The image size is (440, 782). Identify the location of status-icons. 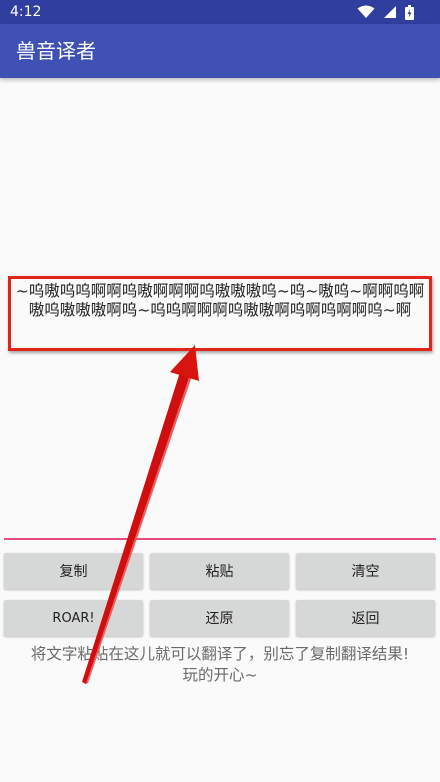
(385, 12).